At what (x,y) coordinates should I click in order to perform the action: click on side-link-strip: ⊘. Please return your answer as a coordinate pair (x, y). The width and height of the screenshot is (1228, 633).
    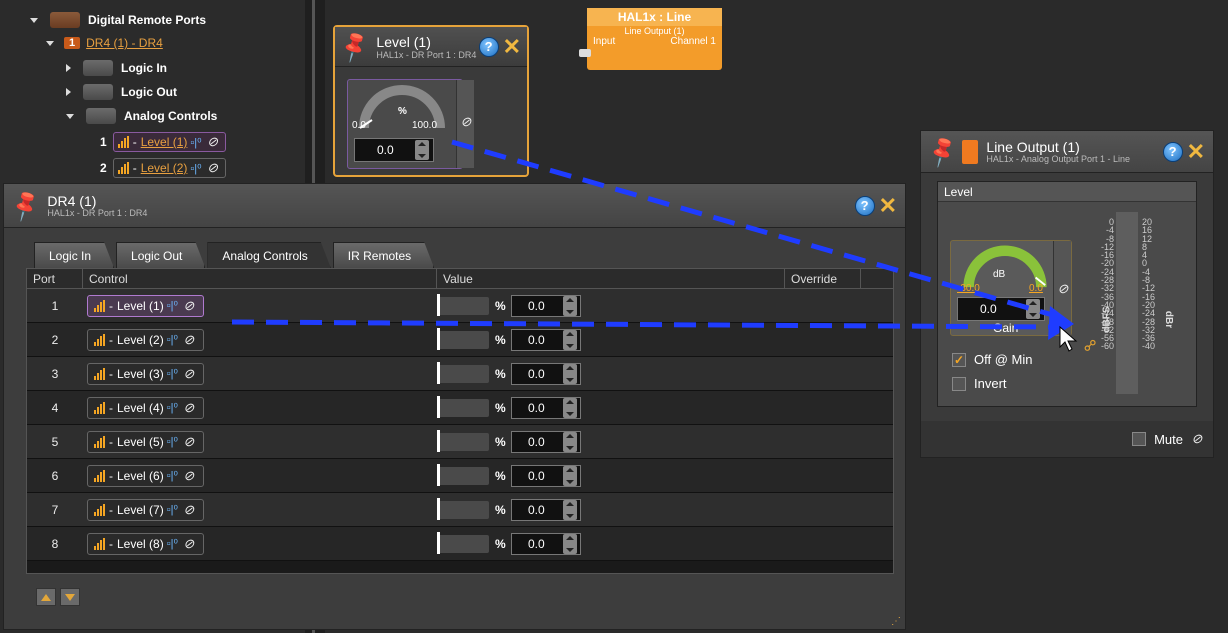
    Looking at the image, I should click on (465, 124).